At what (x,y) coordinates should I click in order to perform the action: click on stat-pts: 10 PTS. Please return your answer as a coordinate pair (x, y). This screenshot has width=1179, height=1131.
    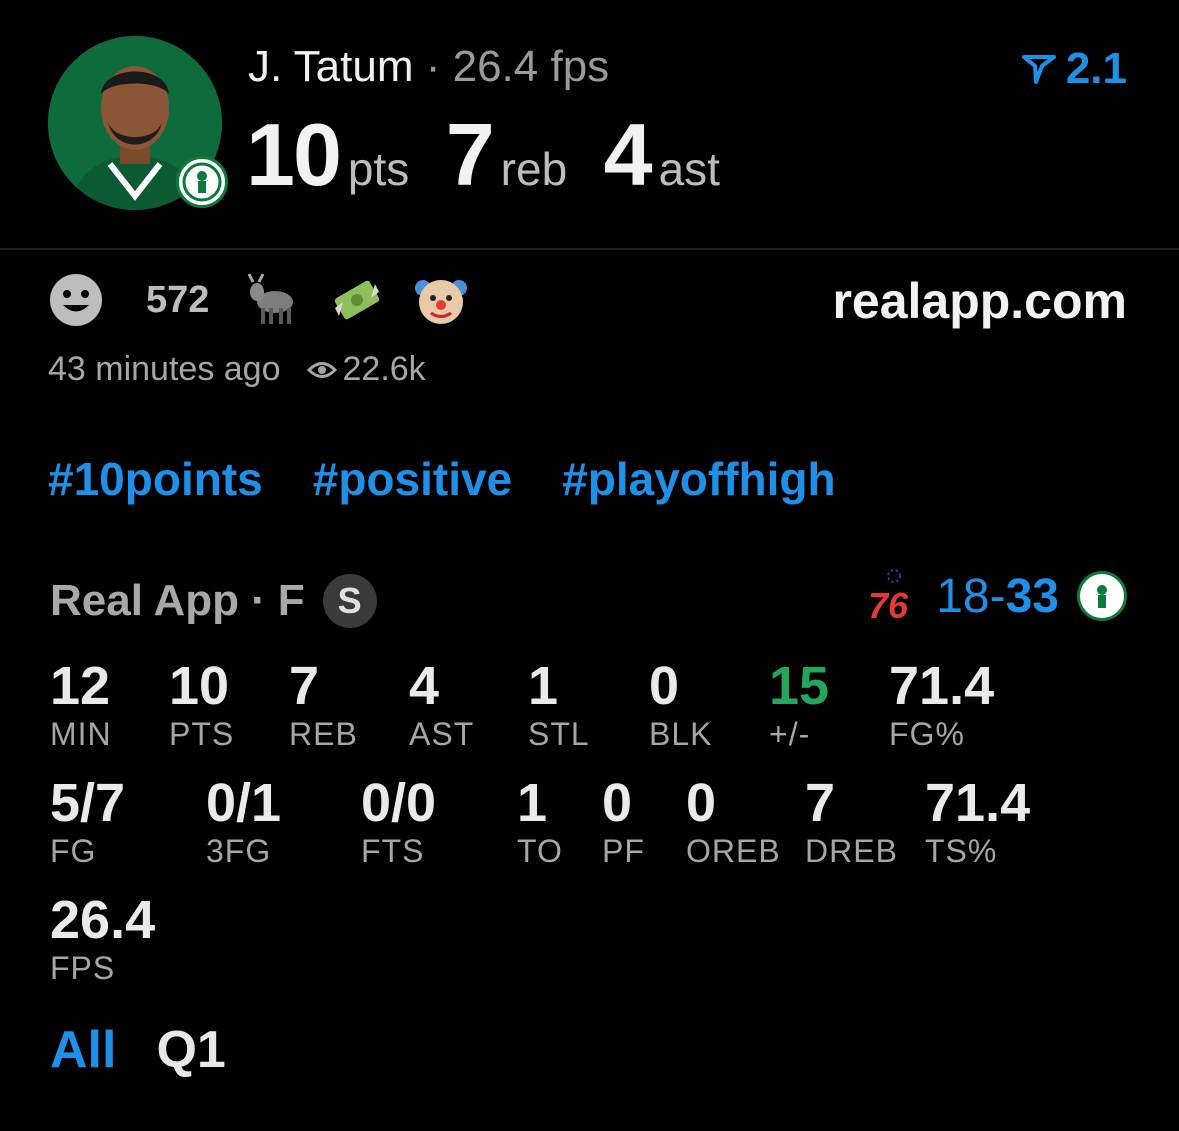
    Looking at the image, I should click on (202, 704).